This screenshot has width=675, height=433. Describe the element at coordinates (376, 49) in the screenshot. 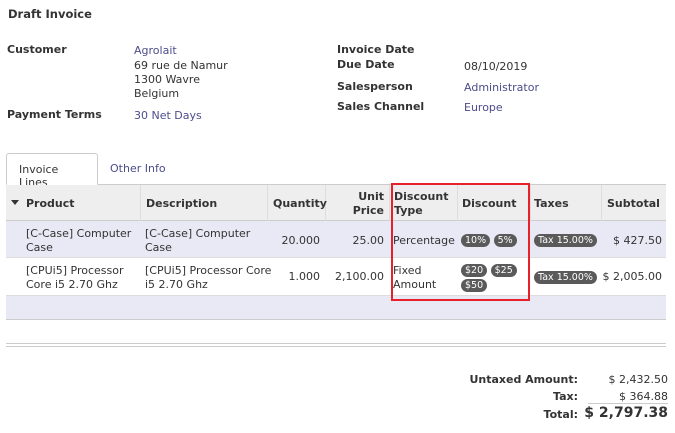

I see `invoice-date-label: Invoice Date` at that location.